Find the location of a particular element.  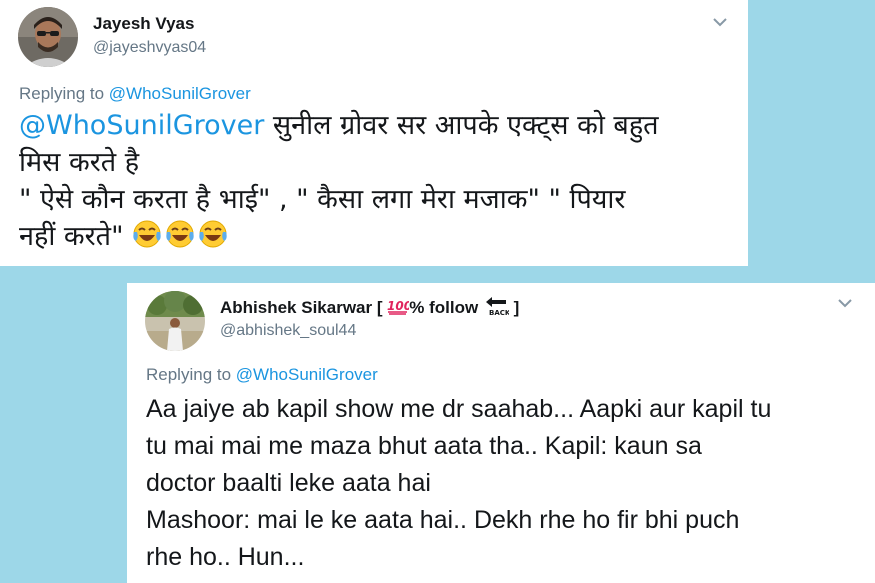

hundred-points-emoji: 100 is located at coordinates (399, 306).